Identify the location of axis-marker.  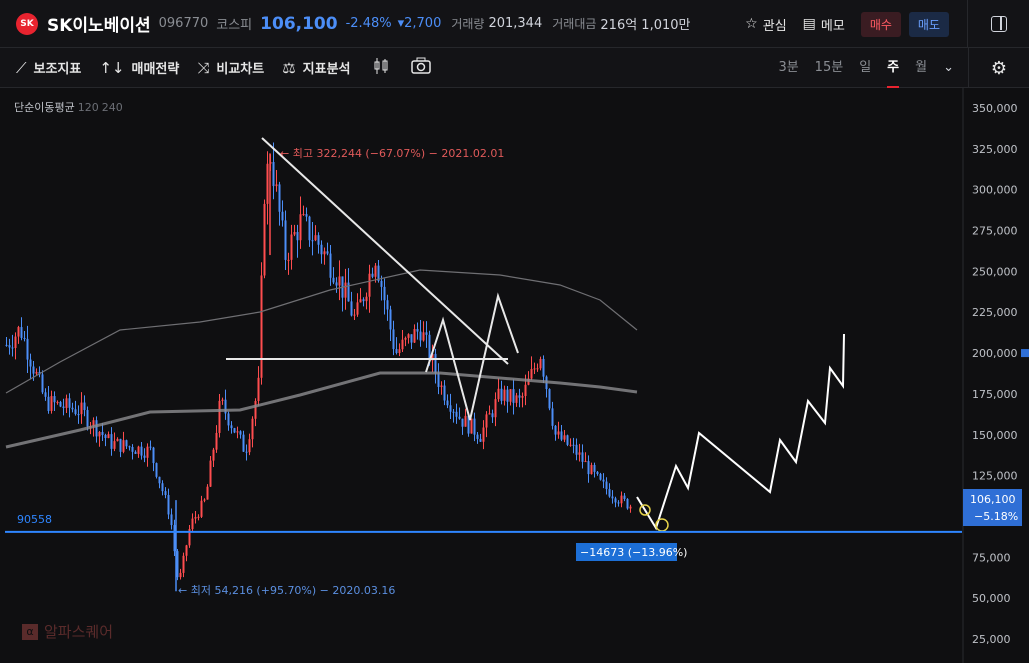
(1025, 353).